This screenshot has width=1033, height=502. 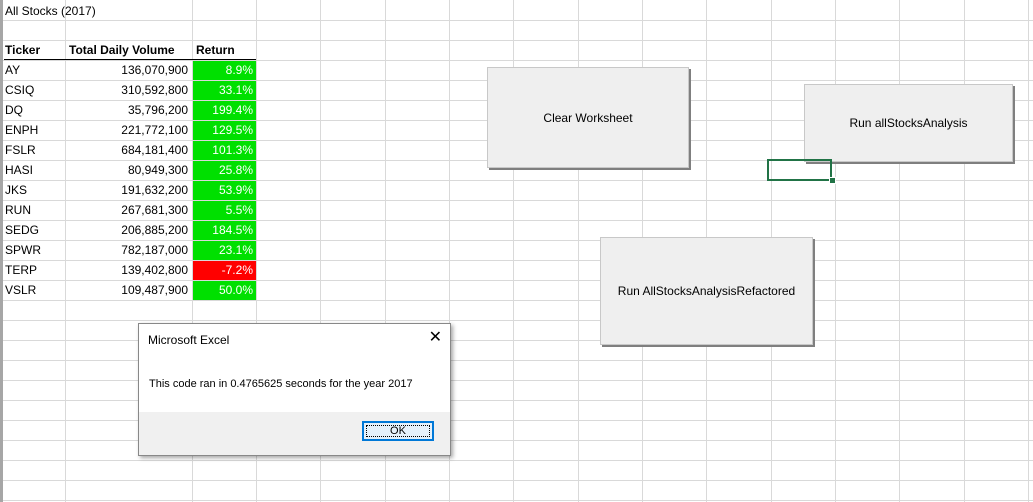 What do you see at coordinates (128, 270) in the screenshot?
I see `cell-volume: 139,402,800` at bounding box center [128, 270].